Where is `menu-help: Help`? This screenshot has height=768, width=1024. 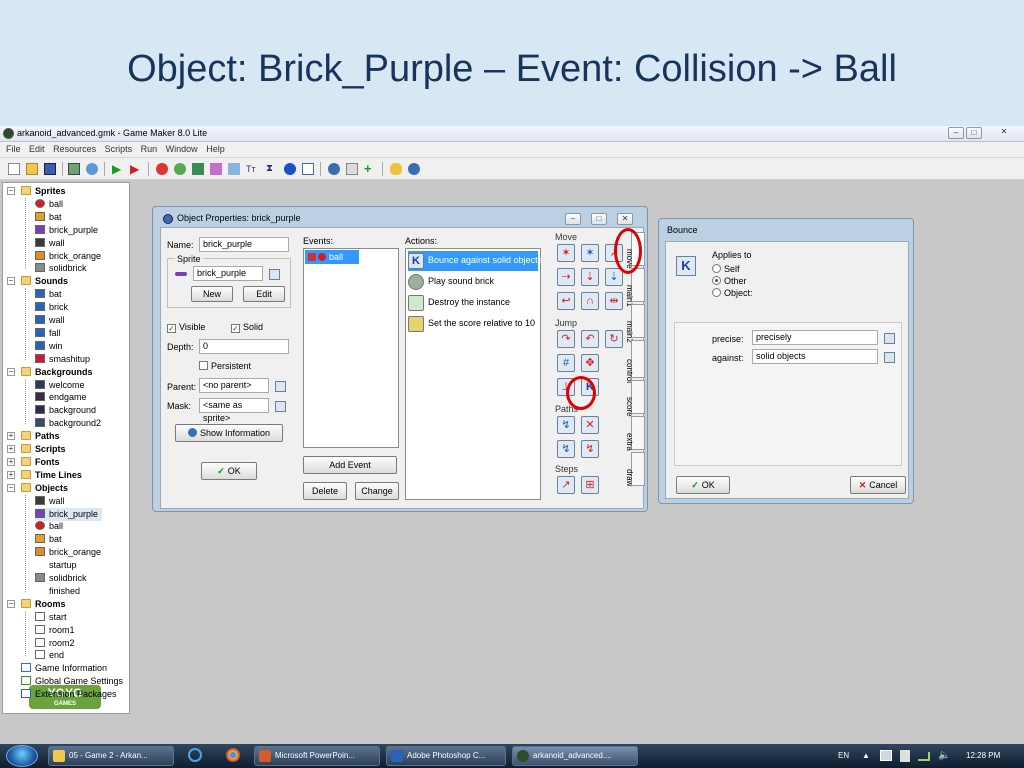 menu-help: Help is located at coordinates (215, 149).